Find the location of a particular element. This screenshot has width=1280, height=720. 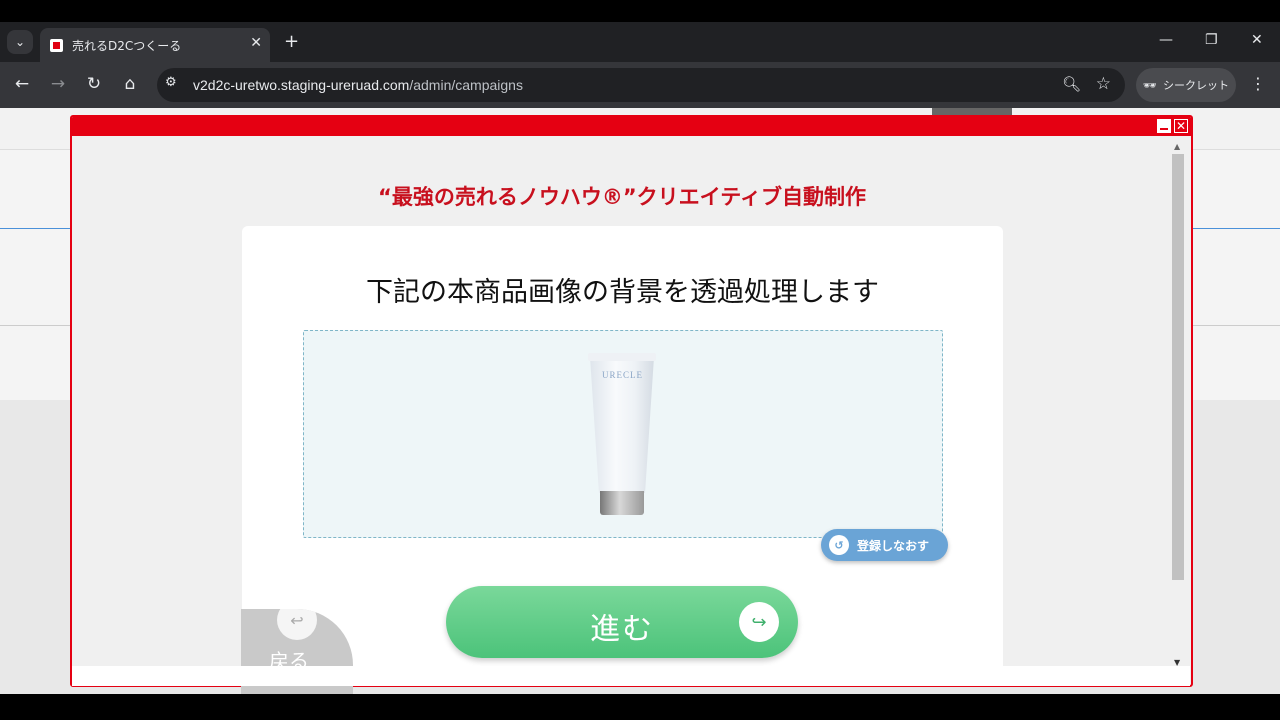

modal-title: “最強の売れるノウハウ®”クリエイティブ自動制作 is located at coordinates (622, 197).